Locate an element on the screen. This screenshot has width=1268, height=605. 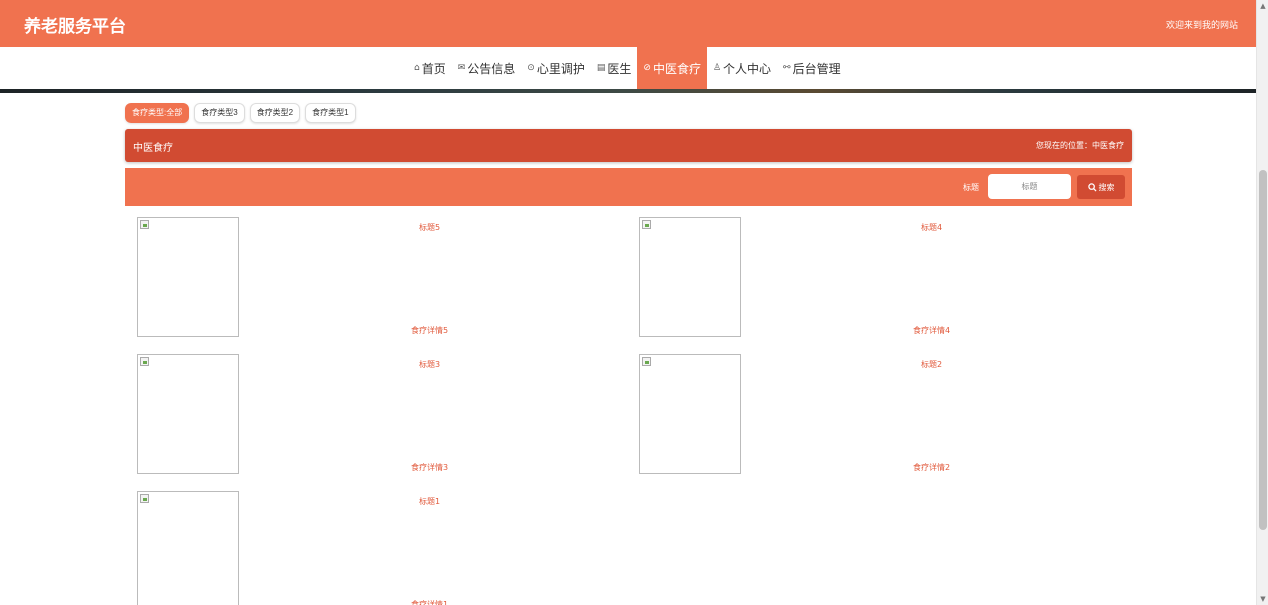
card-title: 标题3 is located at coordinates (429, 364).